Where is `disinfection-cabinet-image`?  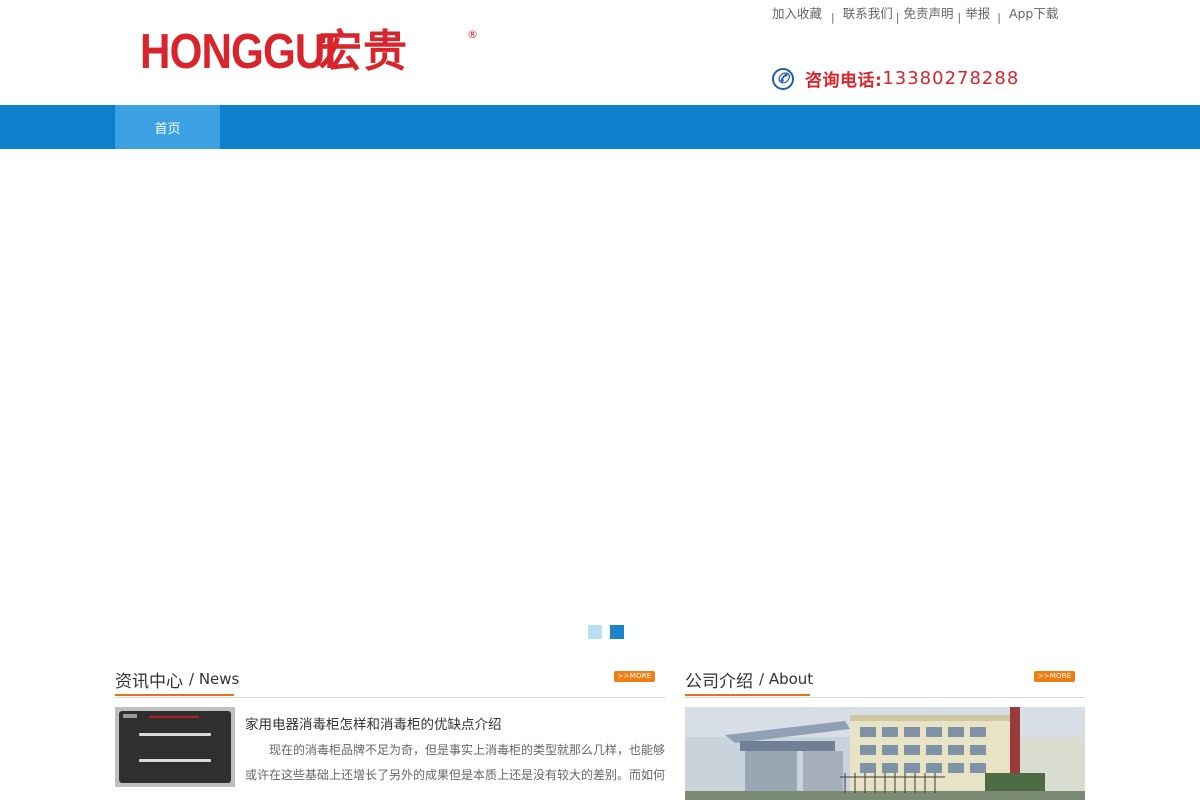 disinfection-cabinet-image is located at coordinates (175, 747).